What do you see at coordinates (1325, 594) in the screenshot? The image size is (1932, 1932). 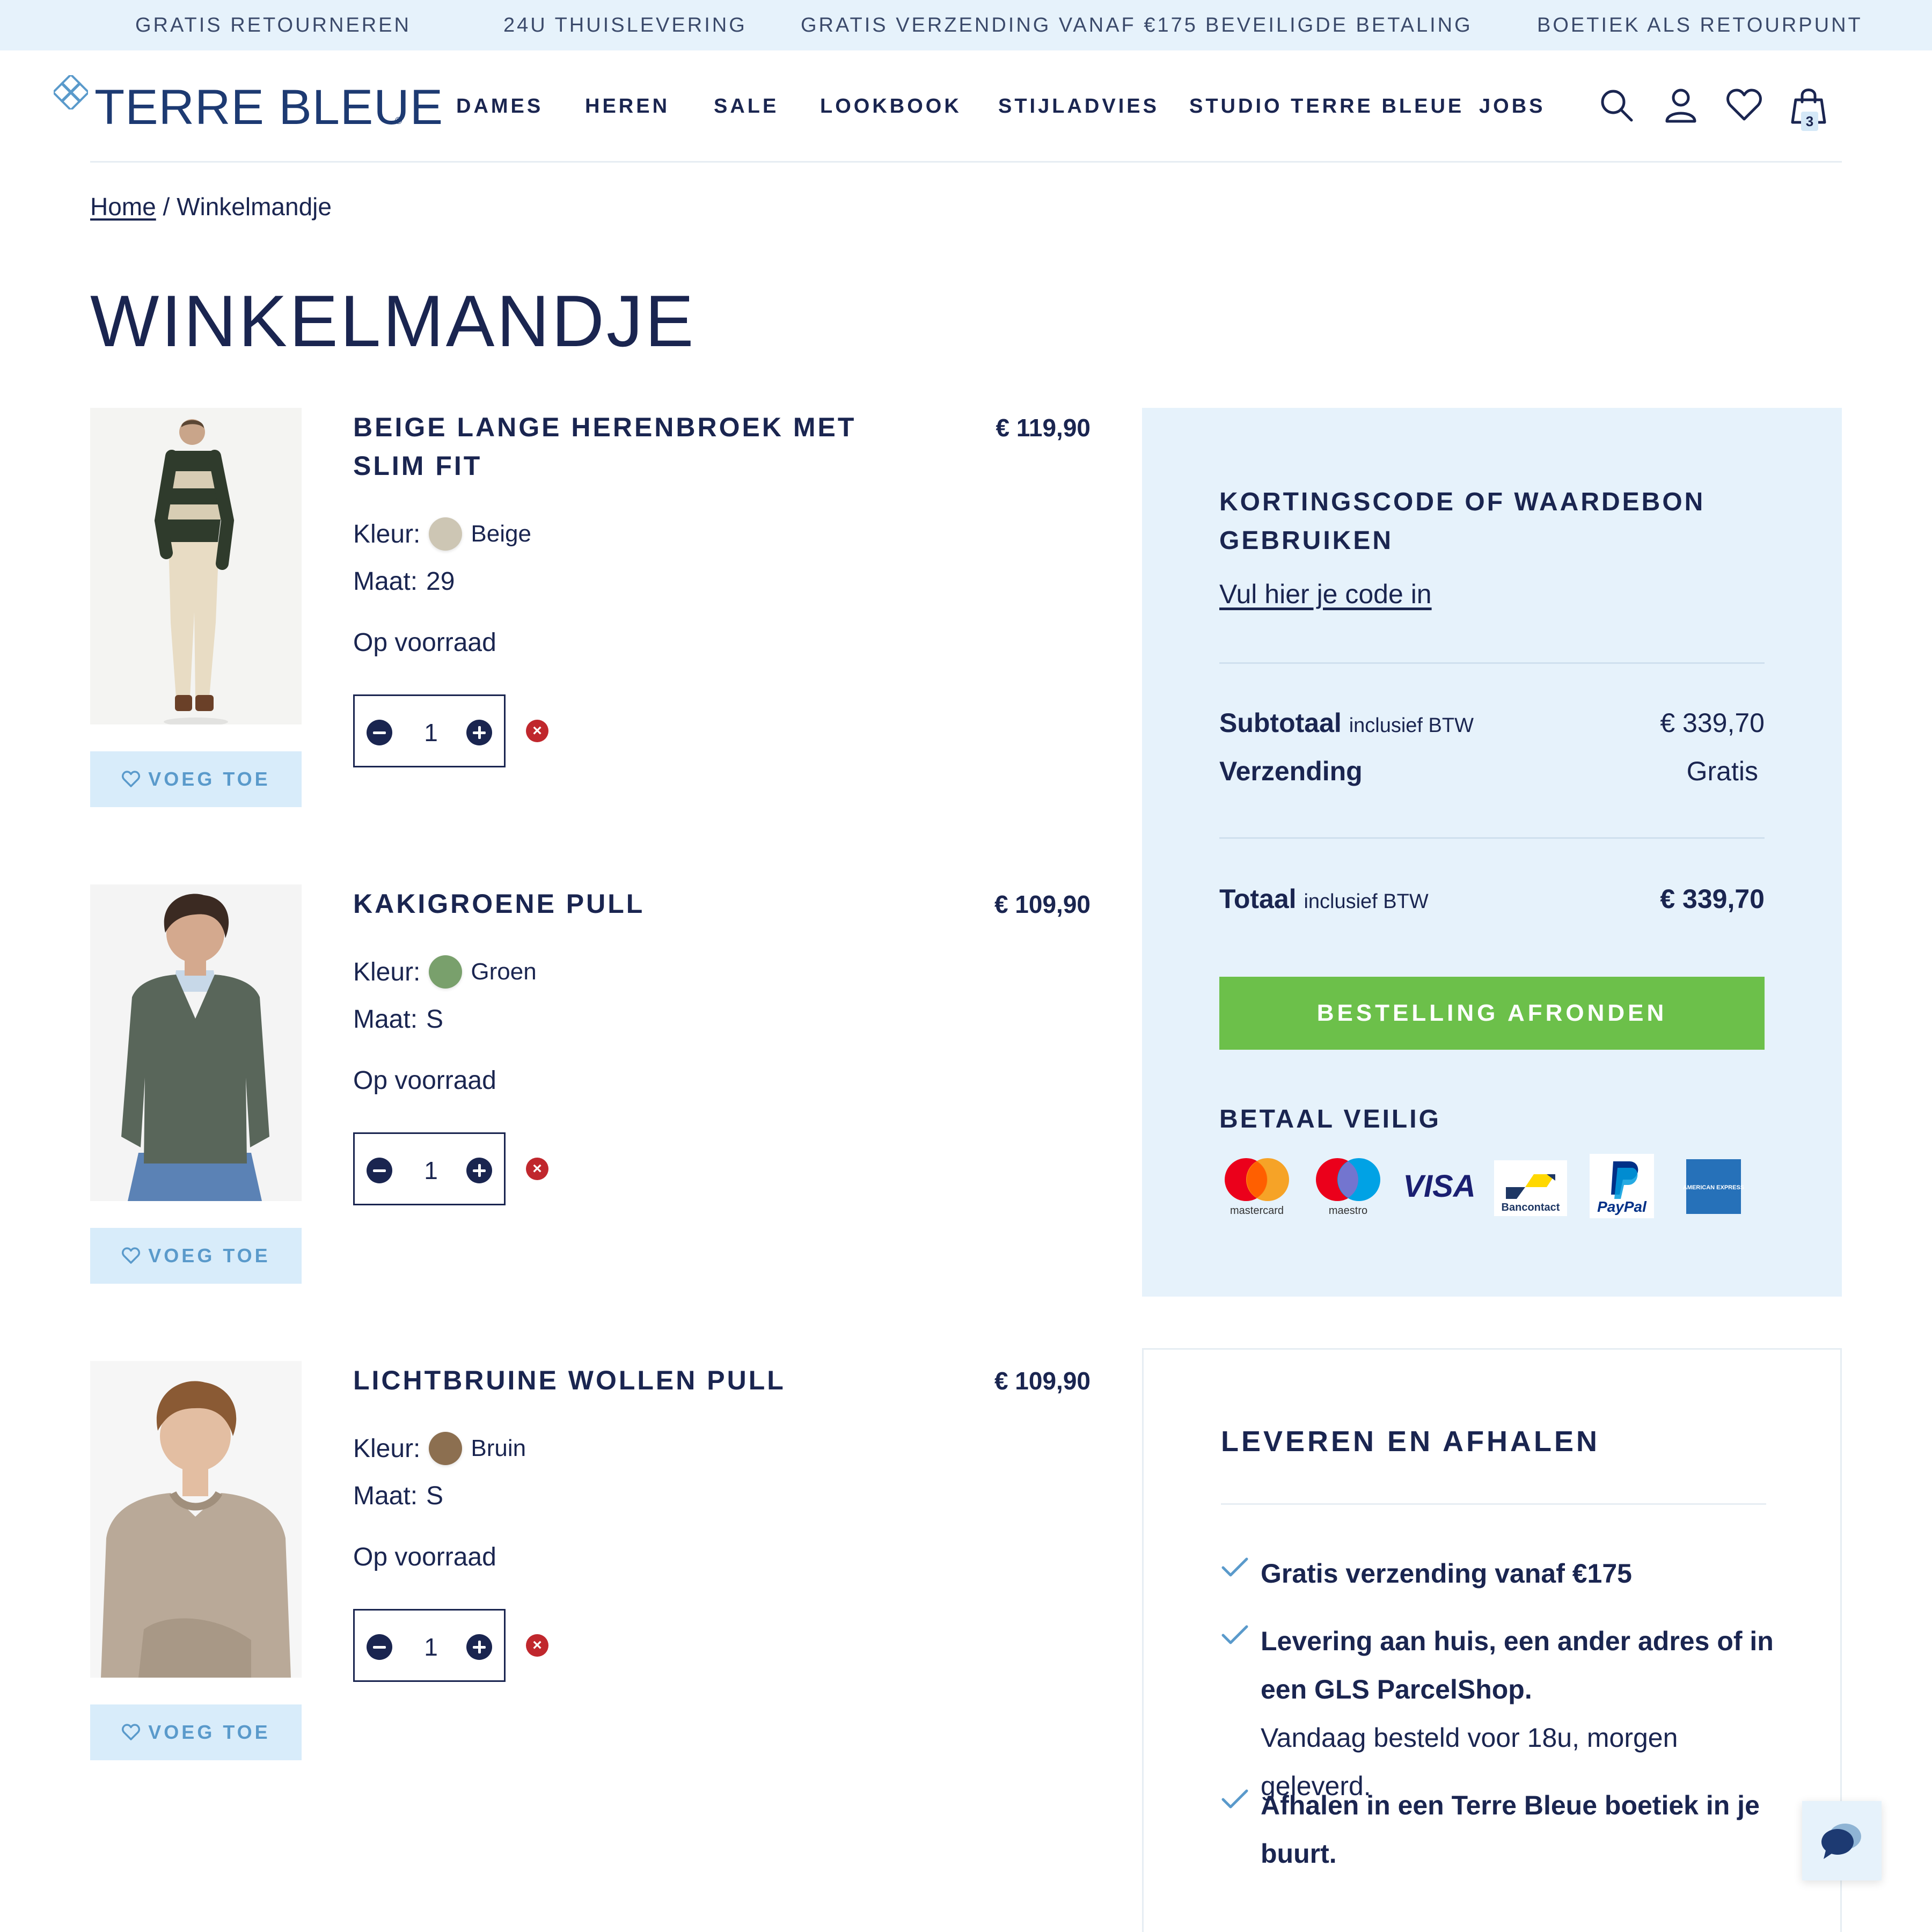 I see `discount-code-link: Vul hier je code in` at bounding box center [1325, 594].